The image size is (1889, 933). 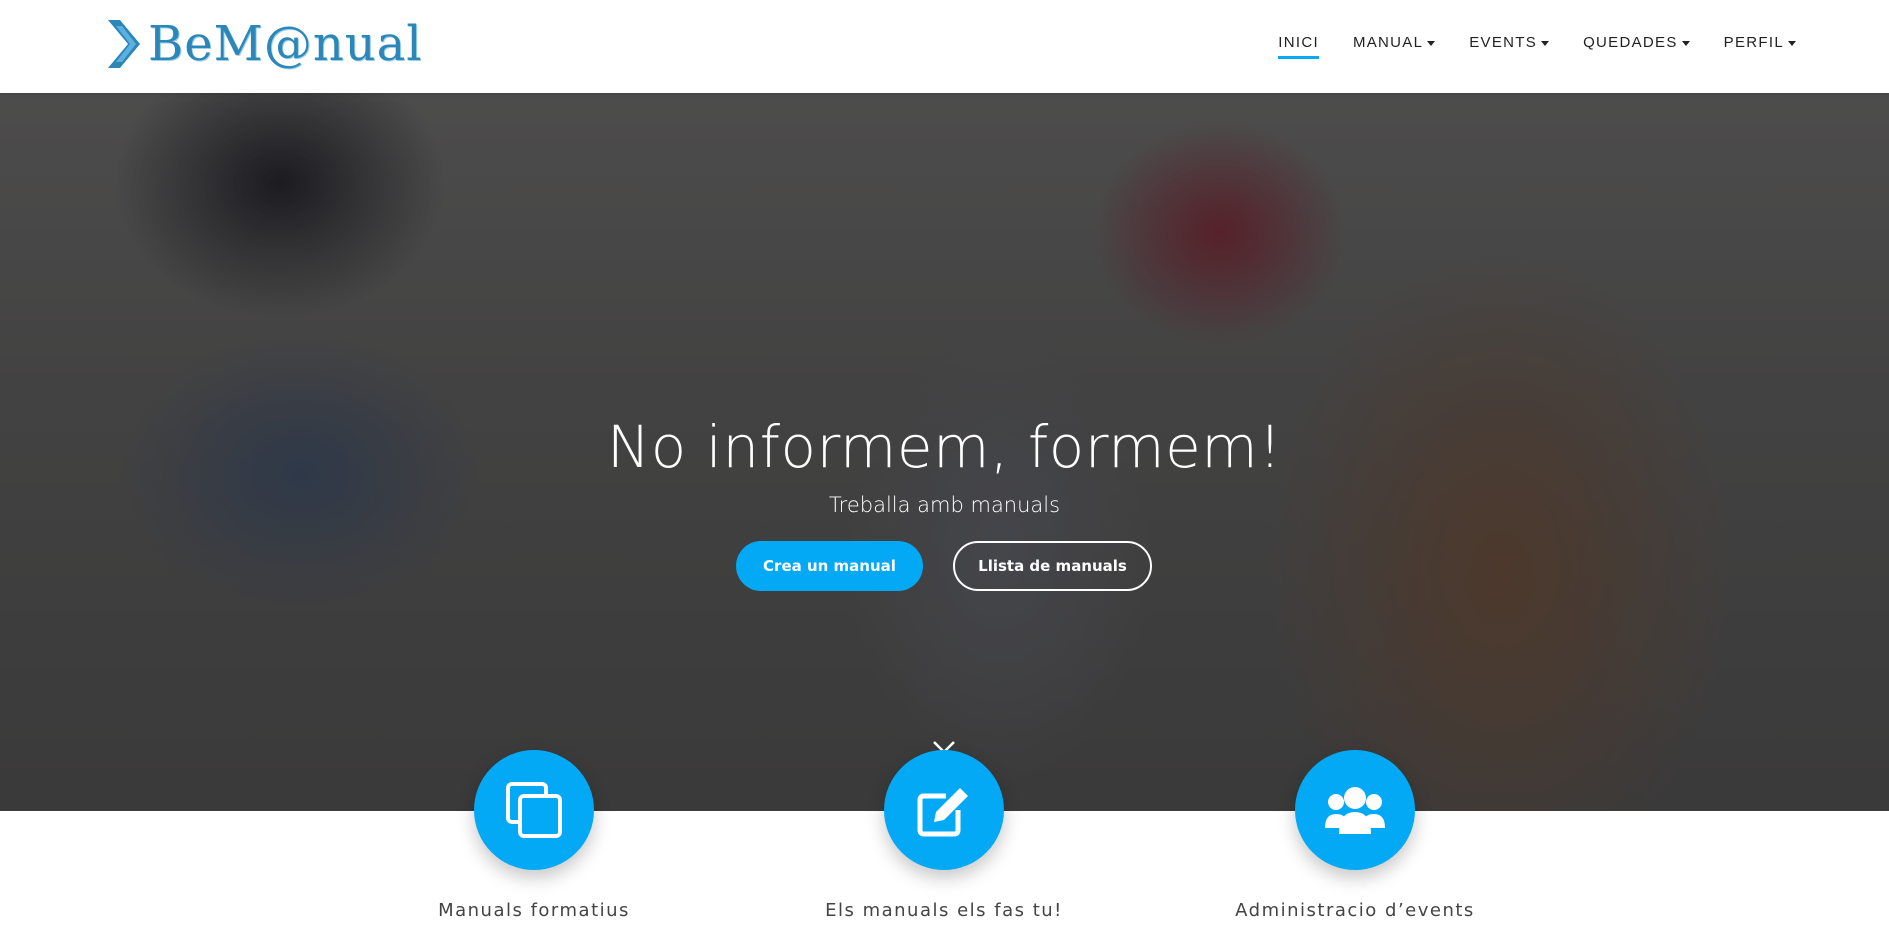 I want to click on copy-icon, so click(x=534, y=810).